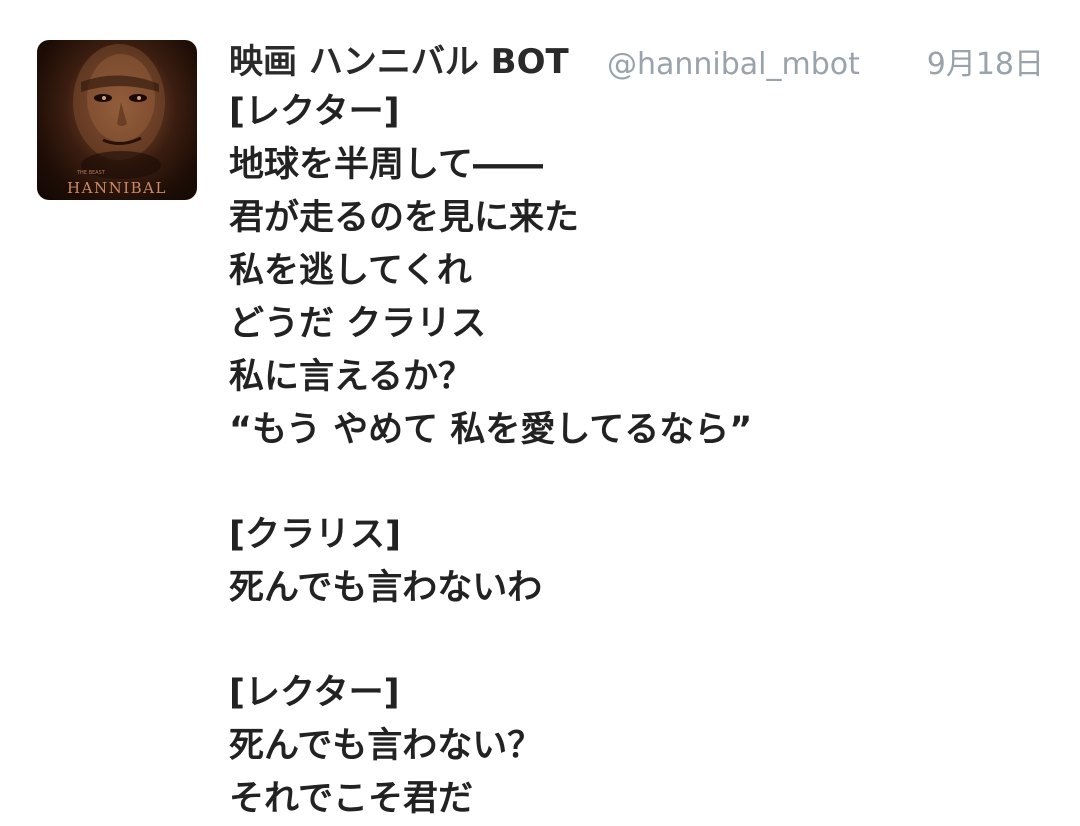 Image resolution: width=1080 pixels, height=826 pixels. I want to click on avatar-small-text: THE BEAST, so click(91, 173).